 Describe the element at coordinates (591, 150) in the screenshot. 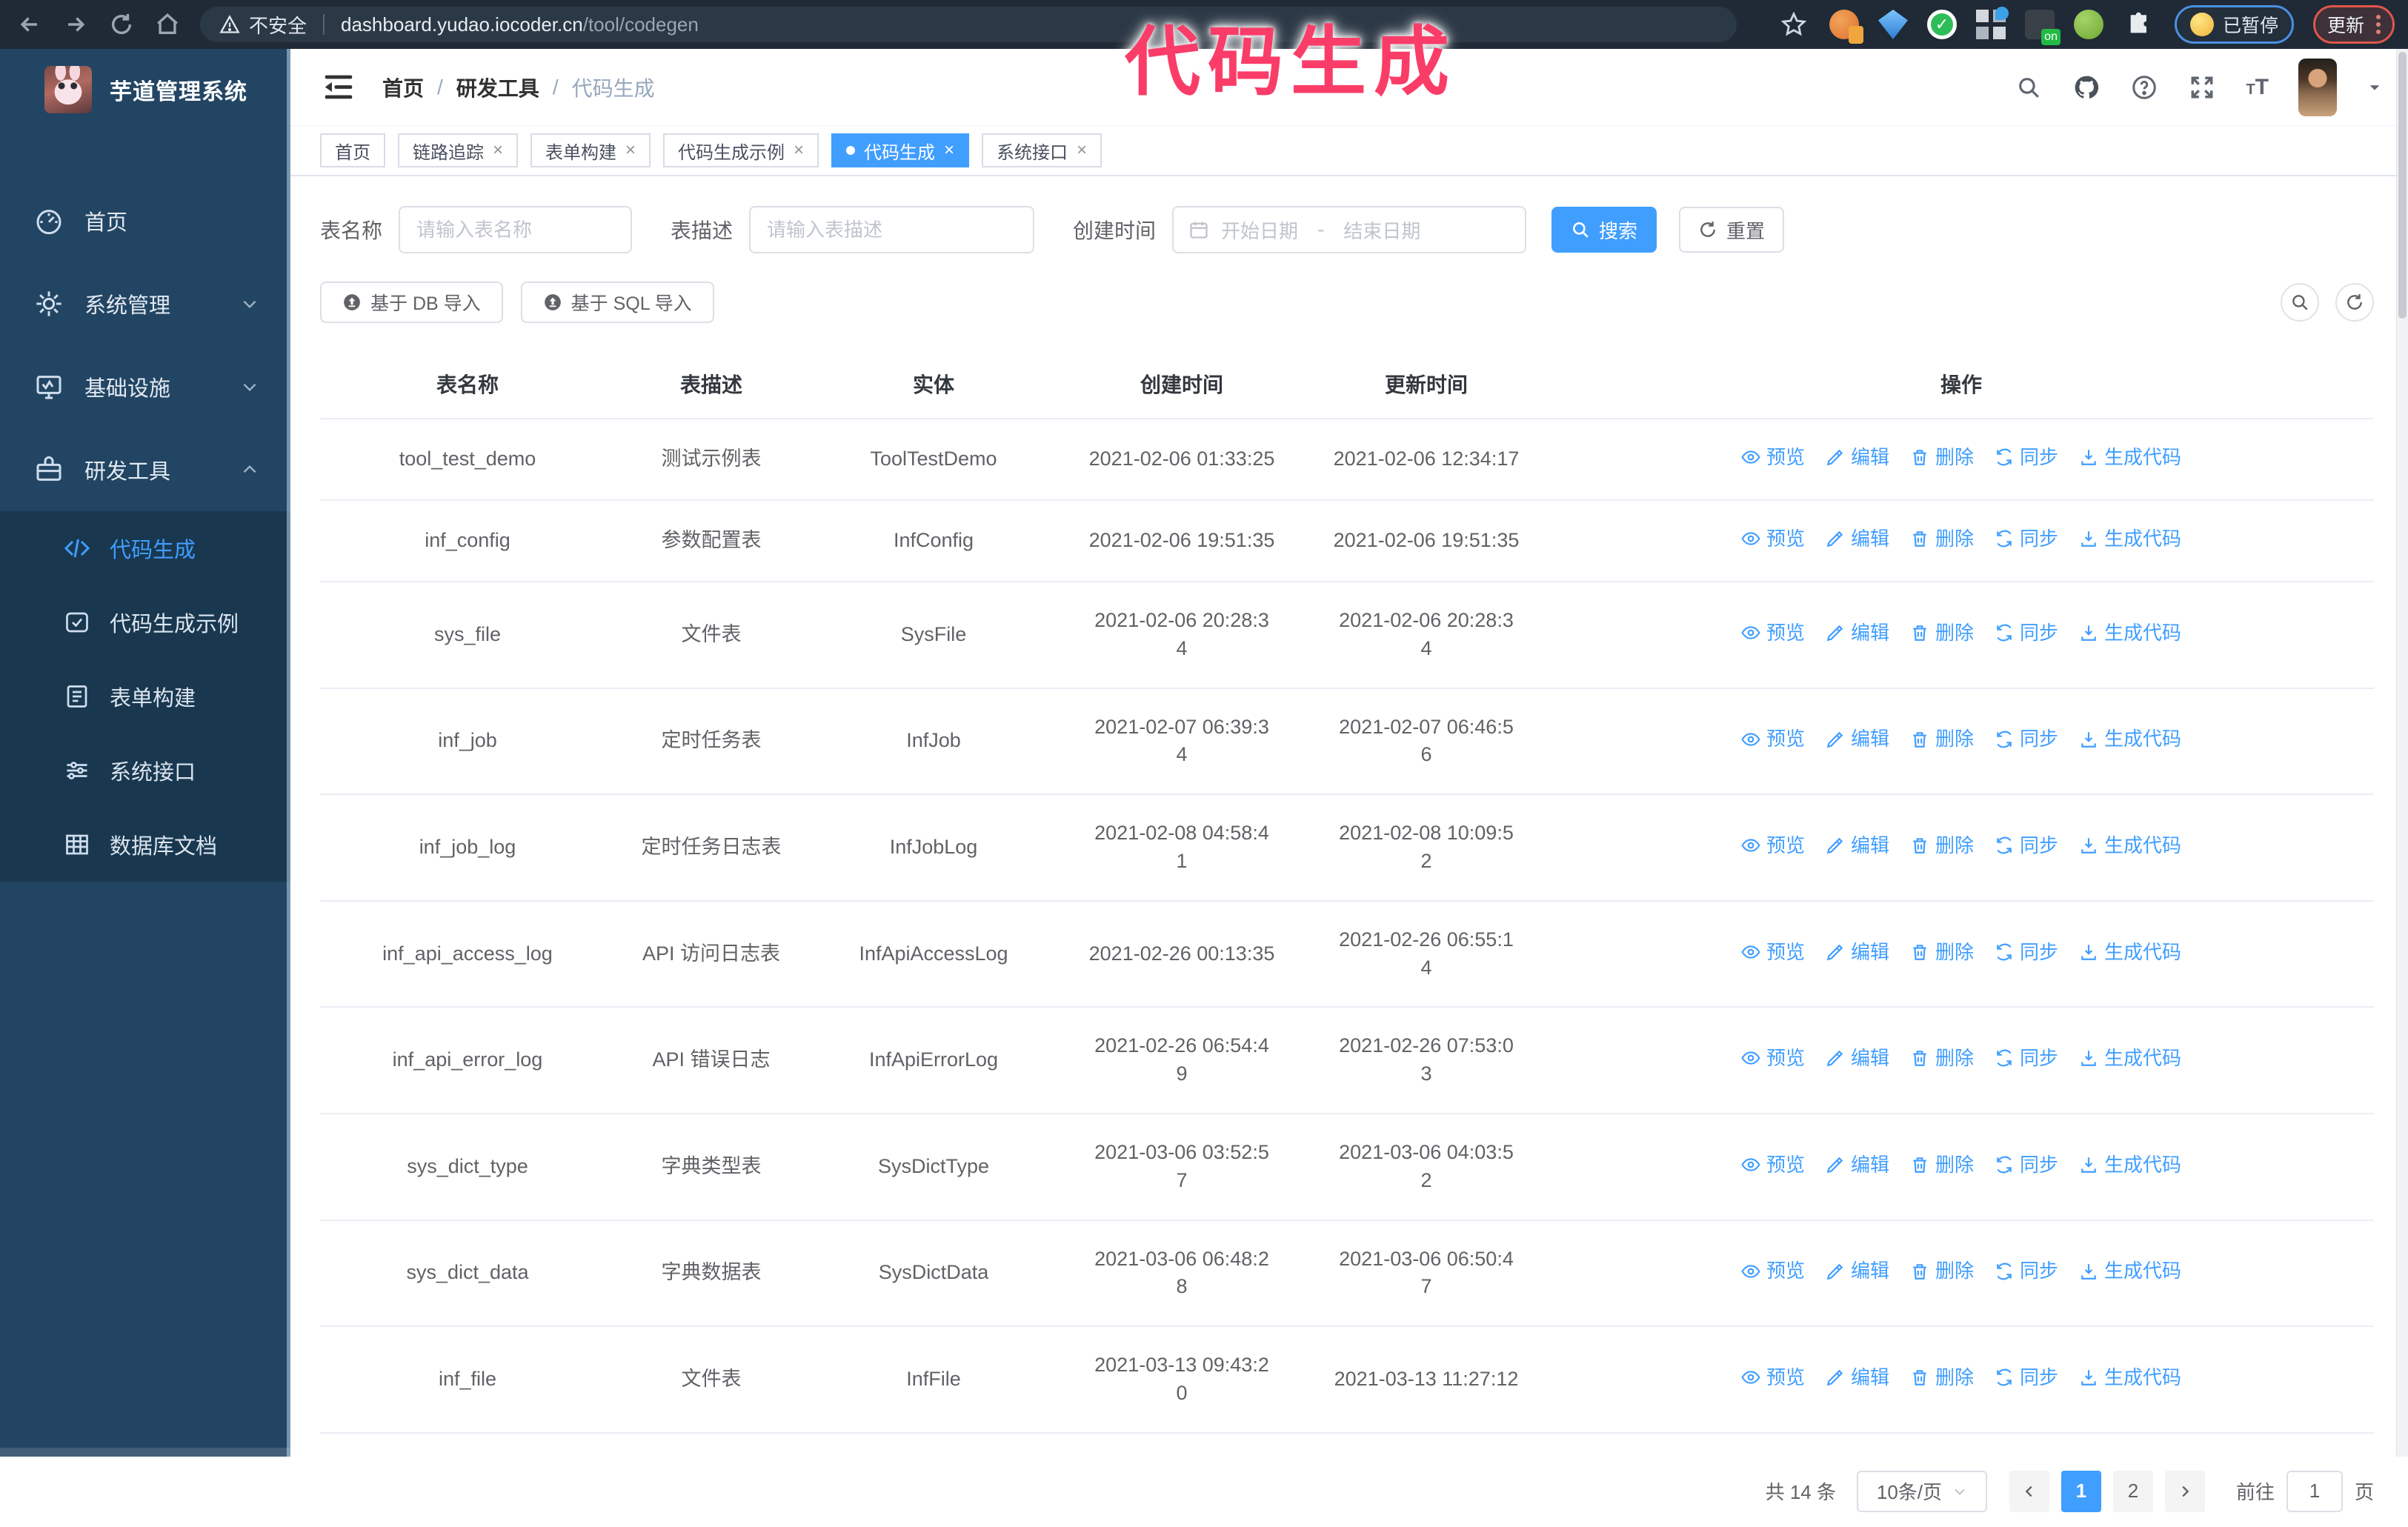

I see `tag-form-builder: 表单构建 ×` at that location.